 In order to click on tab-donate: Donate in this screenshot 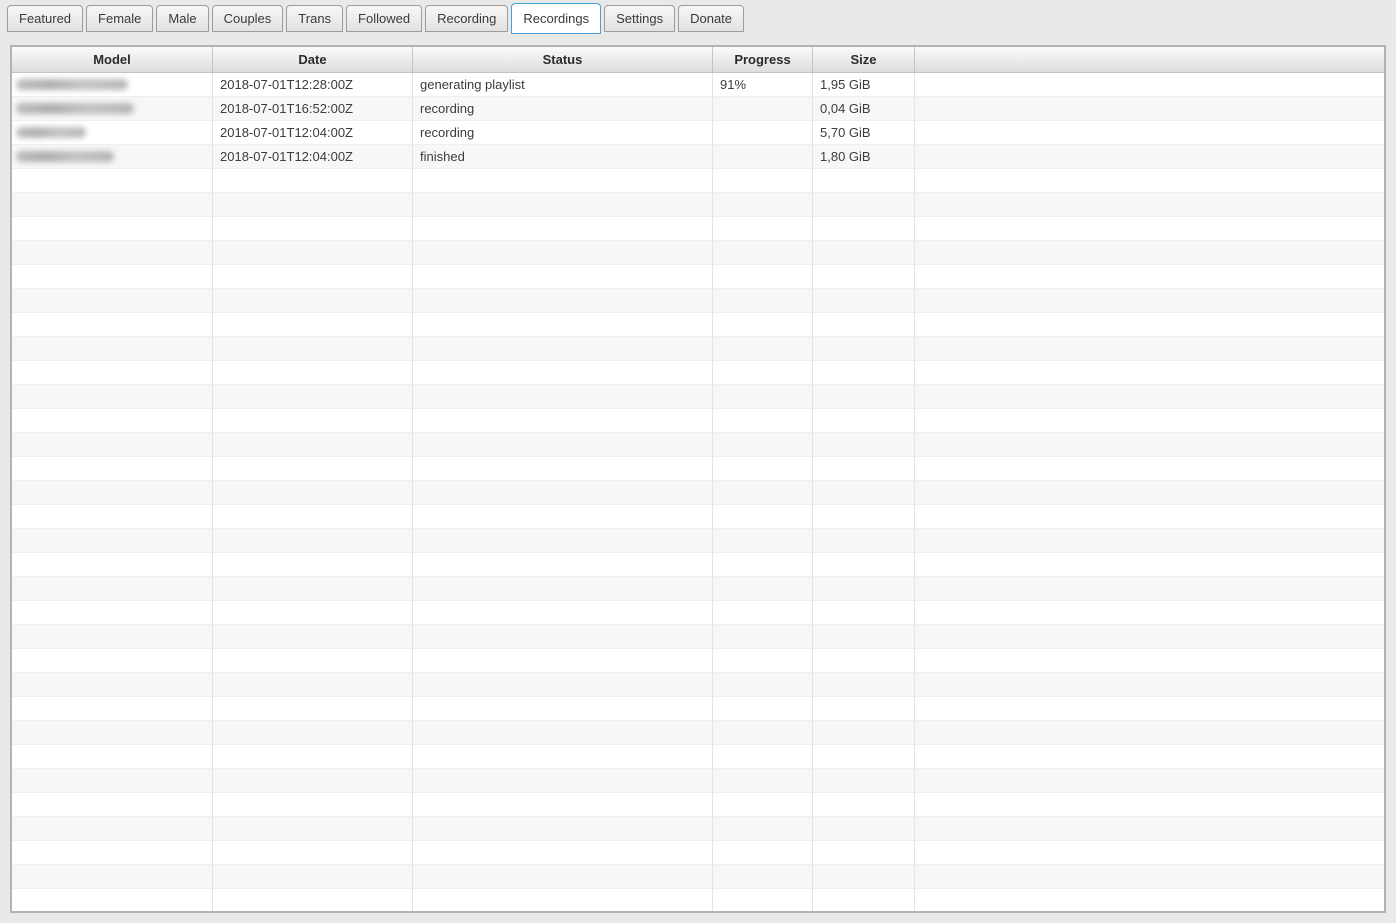, I will do `click(711, 18)`.